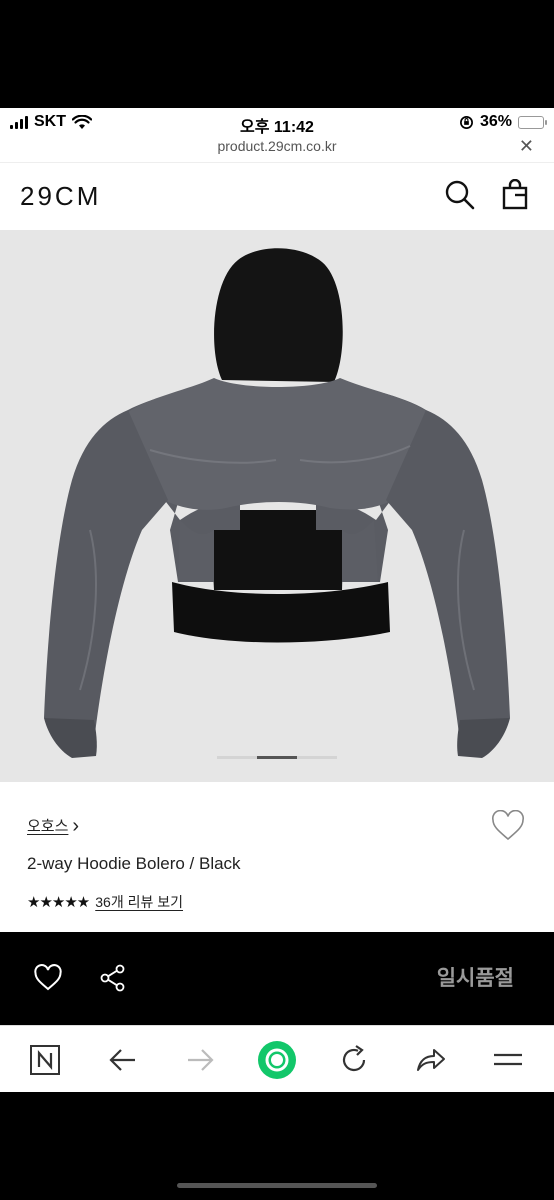 Image resolution: width=554 pixels, height=1200 pixels. I want to click on carousel-active-dot, so click(276, 757).